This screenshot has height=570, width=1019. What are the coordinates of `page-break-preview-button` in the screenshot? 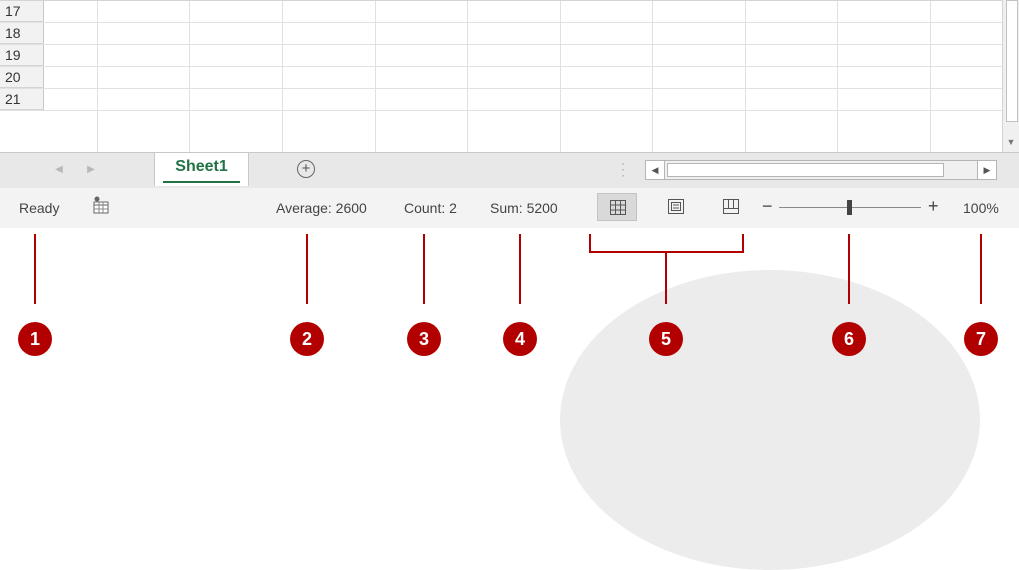 It's located at (731, 207).